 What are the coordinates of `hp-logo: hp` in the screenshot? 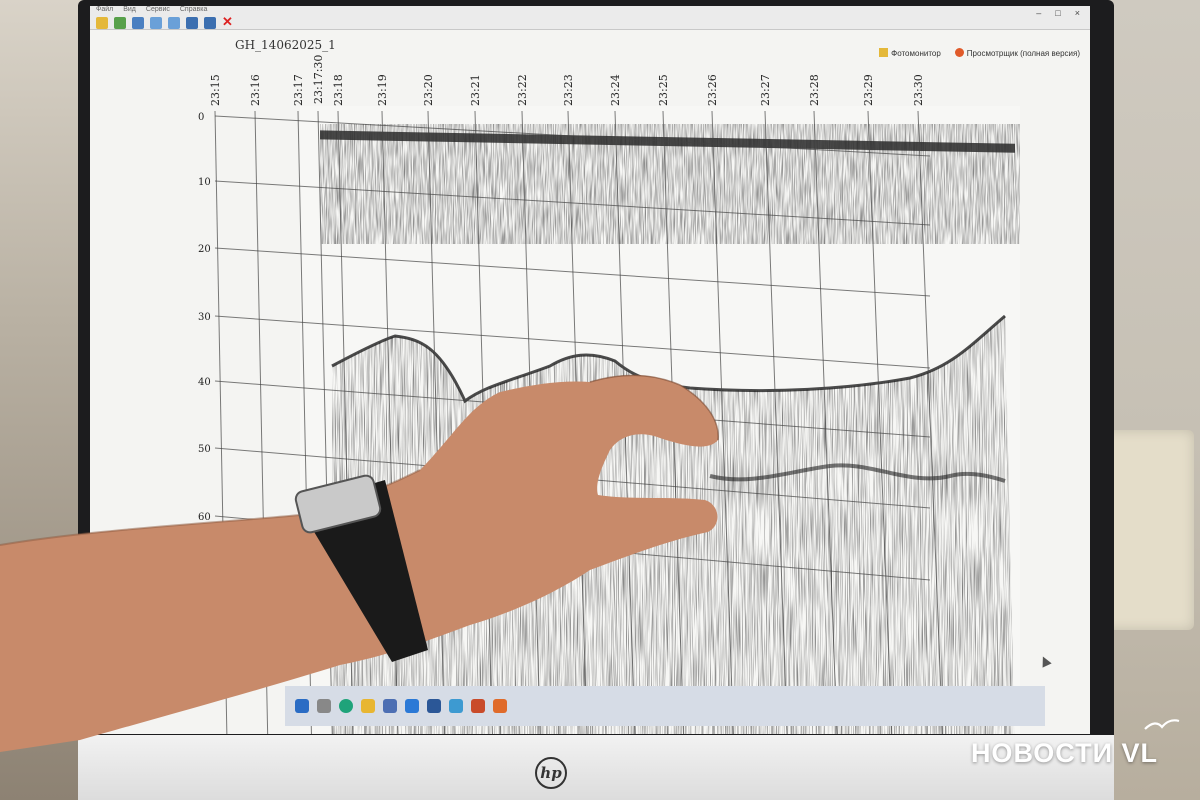 It's located at (551, 773).